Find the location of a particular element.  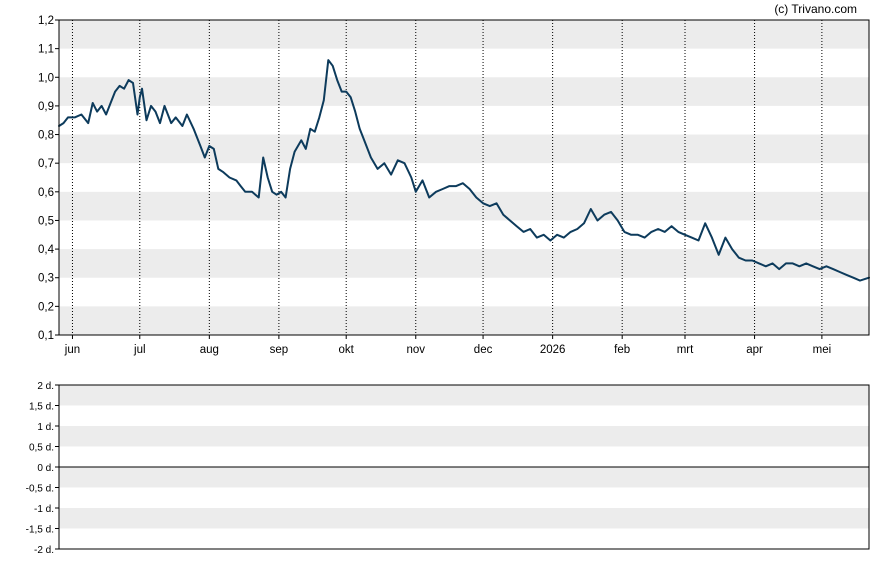

price-x-tick-label: nov is located at coordinates (415, 350).